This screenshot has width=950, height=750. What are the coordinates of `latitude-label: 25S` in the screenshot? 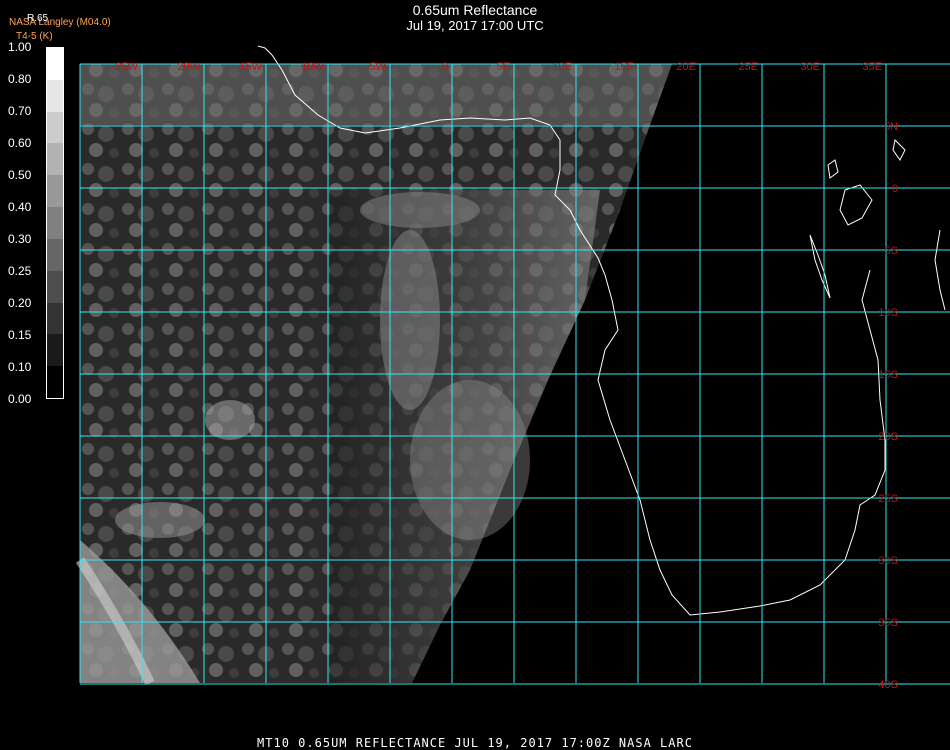 It's located at (888, 499).